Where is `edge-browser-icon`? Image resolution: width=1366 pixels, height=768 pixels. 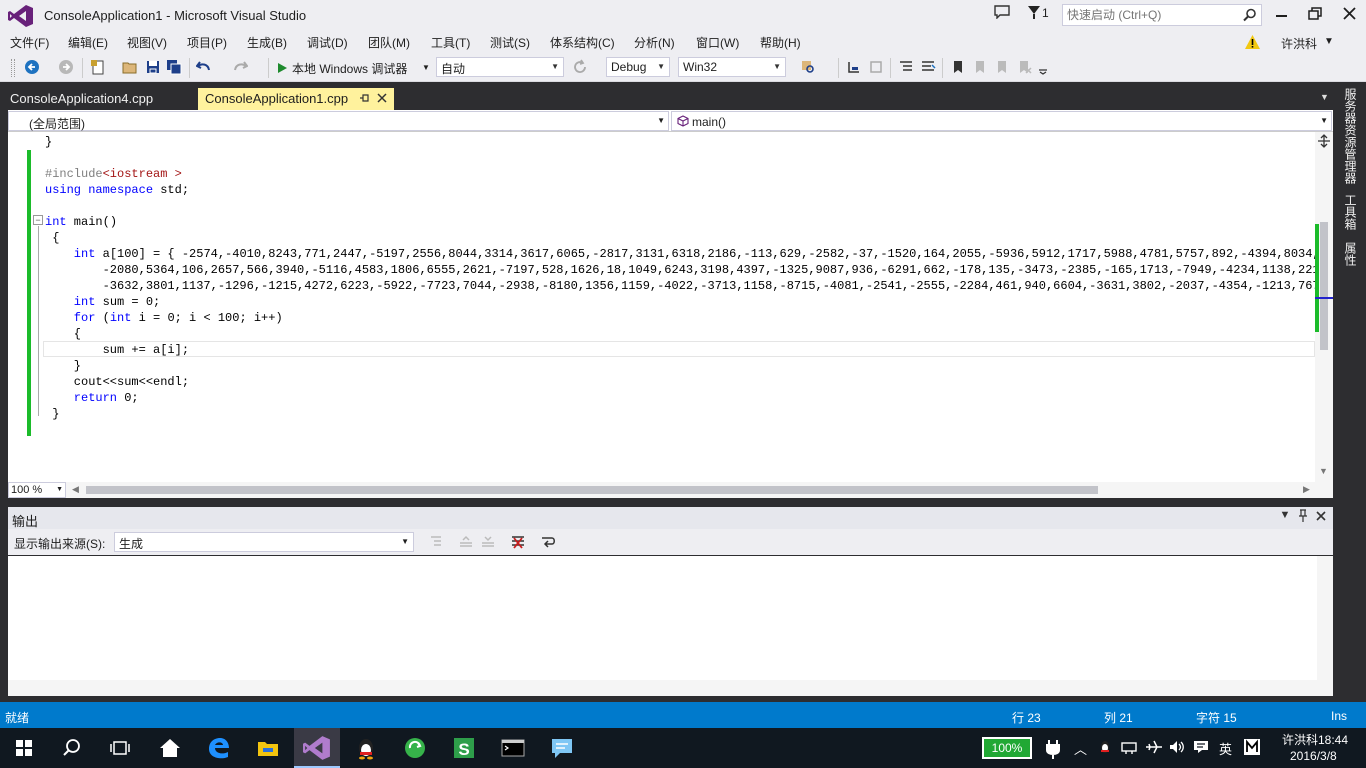
edge-browser-icon is located at coordinates (219, 748).